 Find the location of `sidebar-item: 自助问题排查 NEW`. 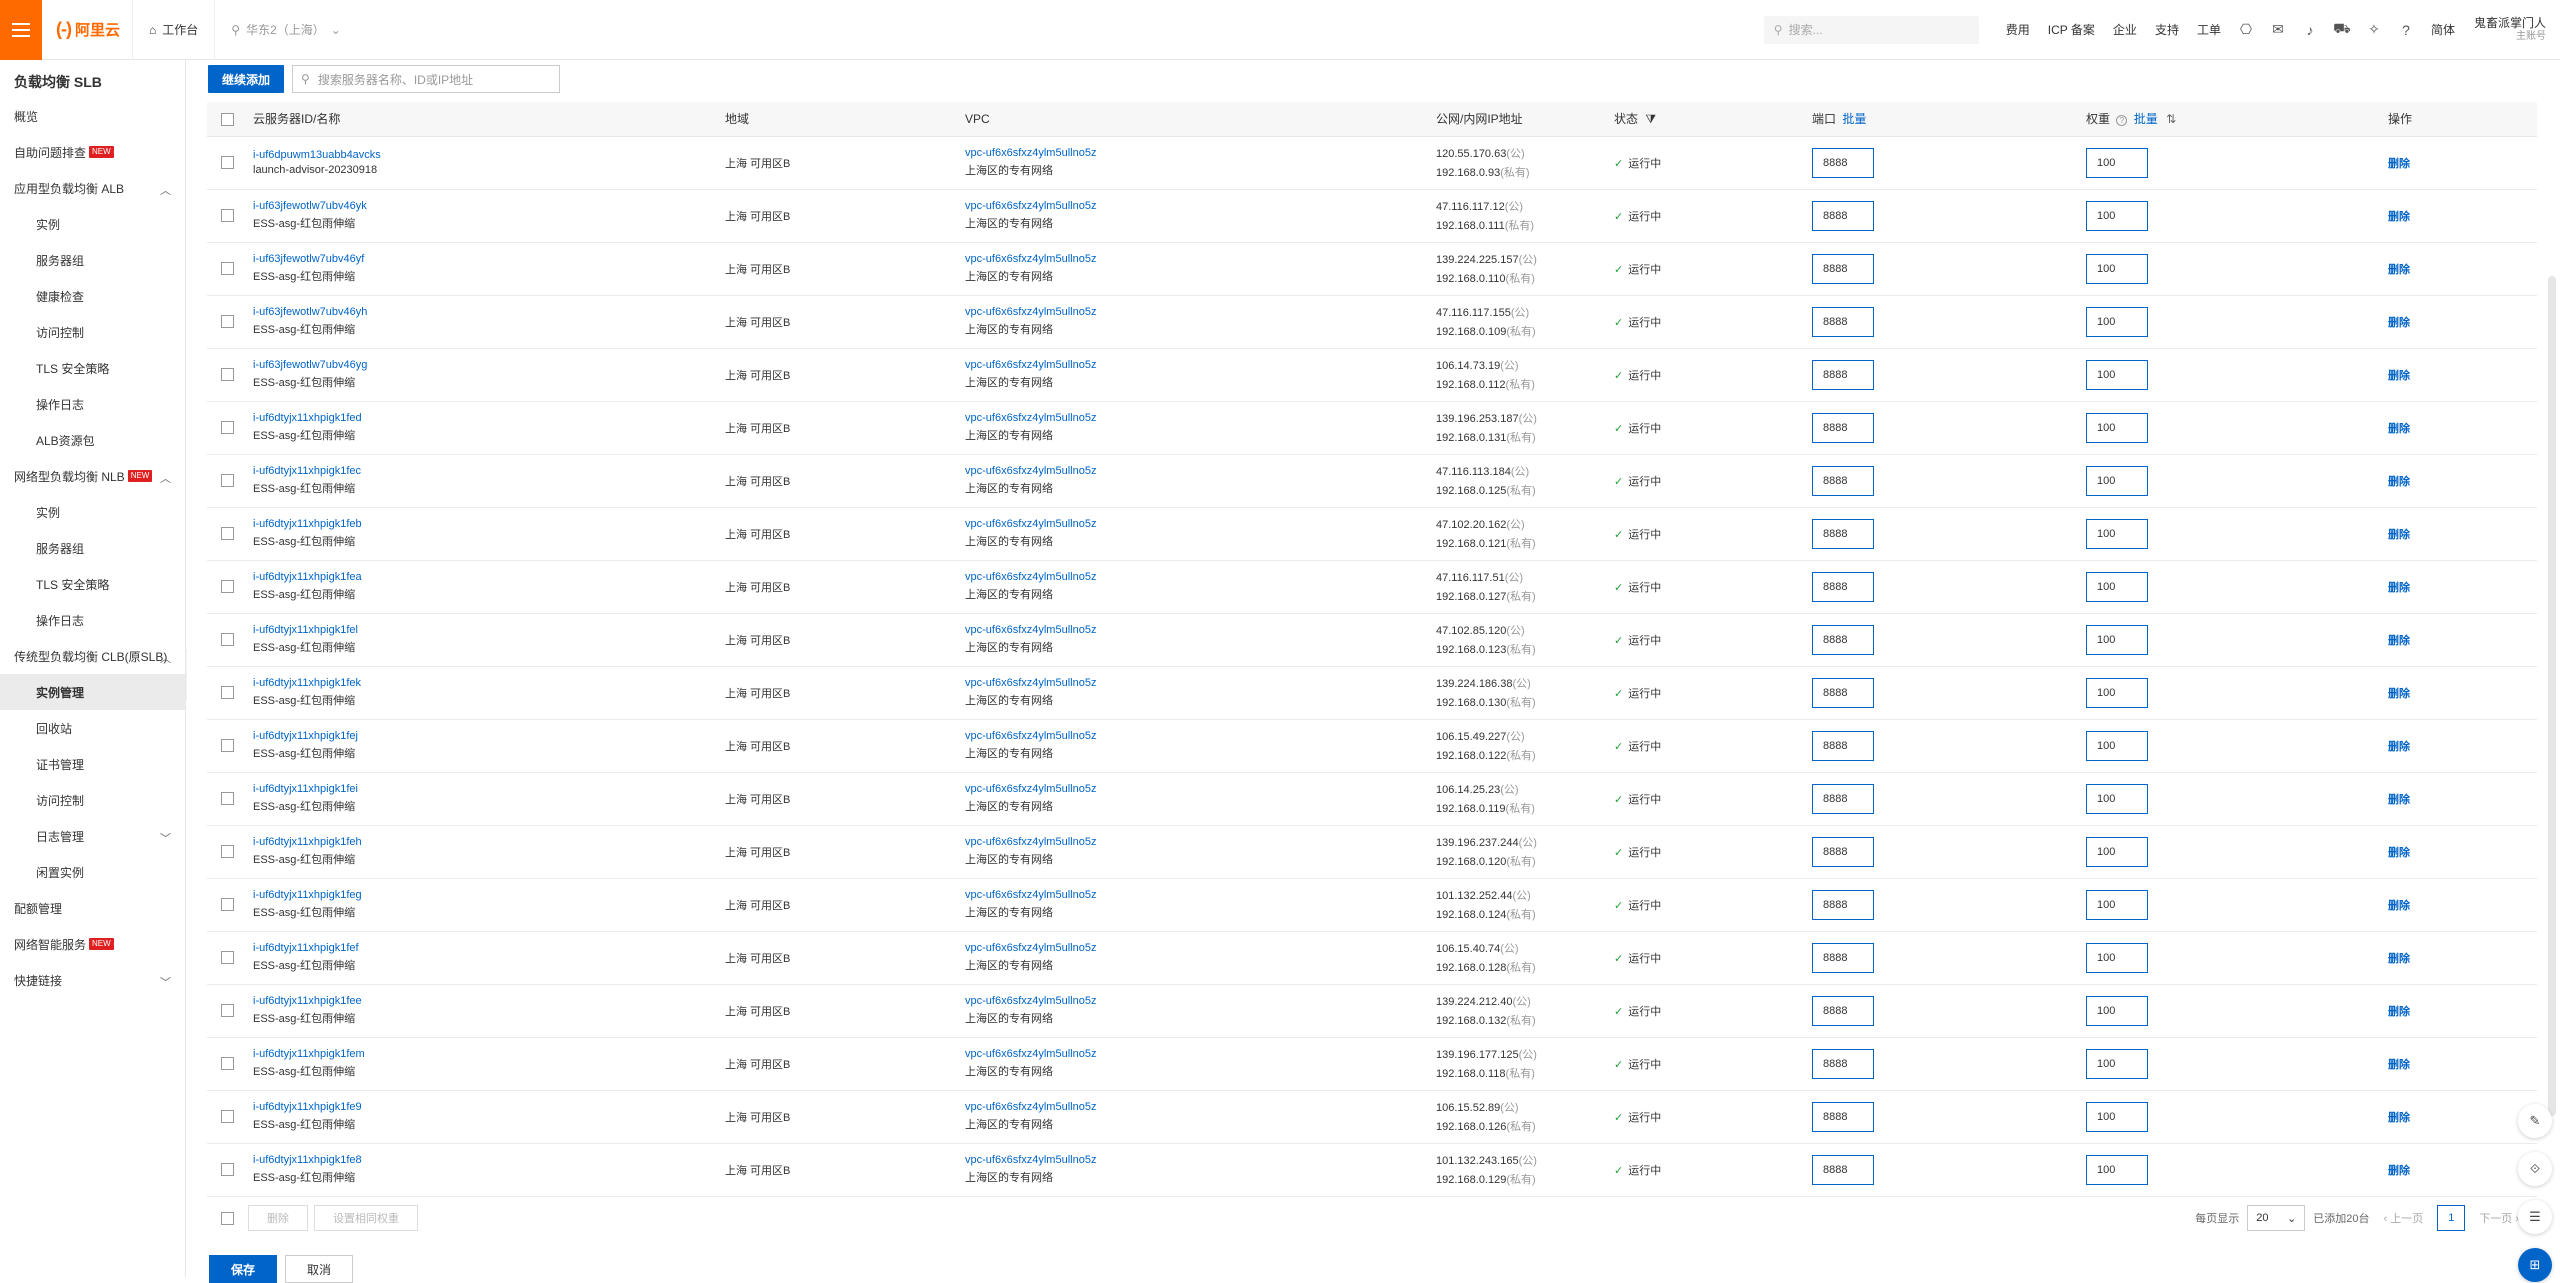

sidebar-item: 自助问题排查 NEW is located at coordinates (92, 152).